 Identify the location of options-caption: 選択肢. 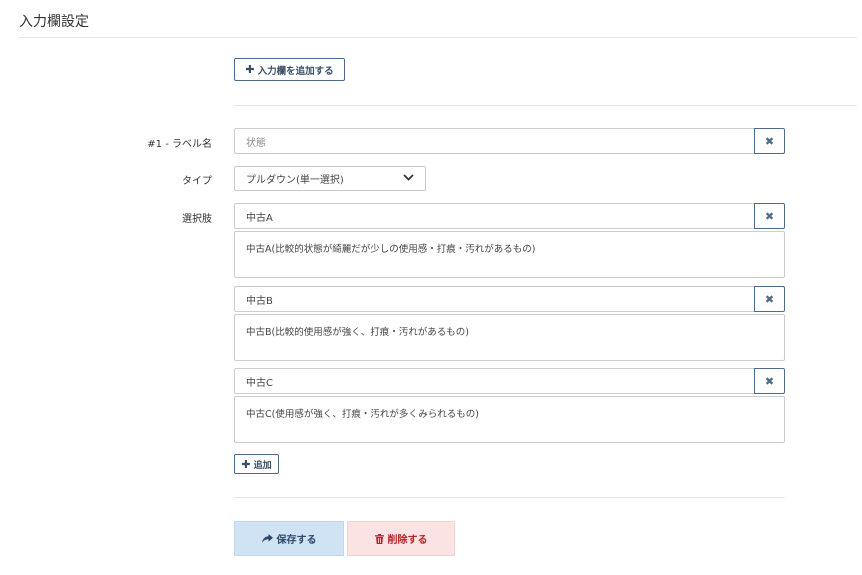
(197, 219).